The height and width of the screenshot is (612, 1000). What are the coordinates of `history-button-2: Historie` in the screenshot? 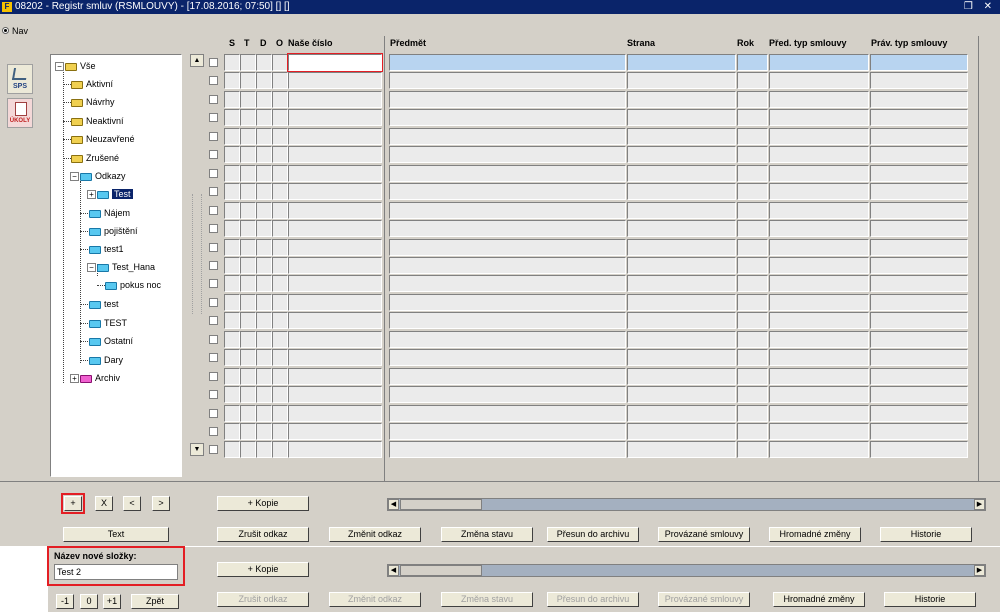 It's located at (930, 599).